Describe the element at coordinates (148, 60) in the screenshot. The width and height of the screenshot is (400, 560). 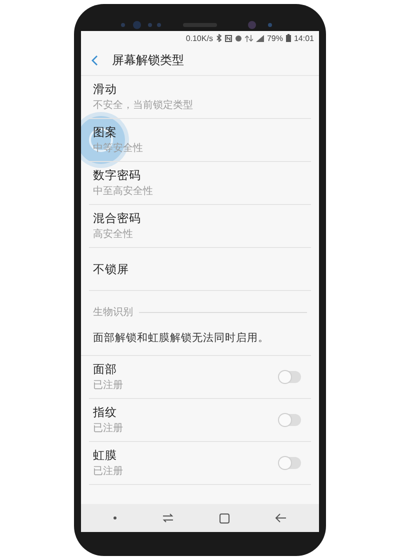
I see `page-title: 屏幕解锁类型` at that location.